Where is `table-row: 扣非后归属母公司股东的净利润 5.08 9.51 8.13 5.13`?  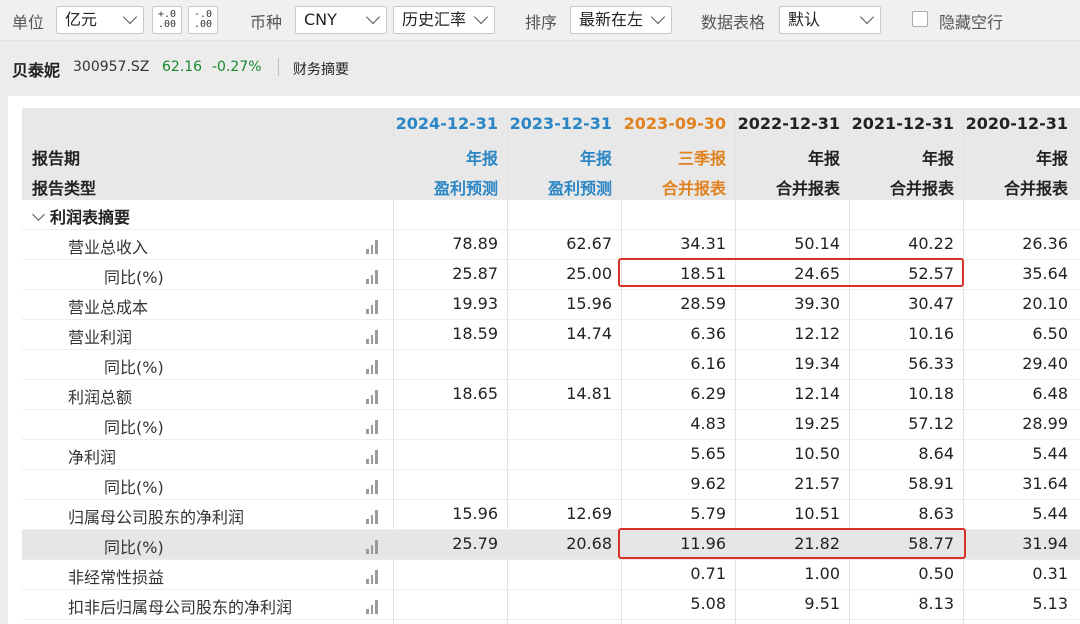 table-row: 扣非后归属母公司股东的净利润 5.08 9.51 8.13 5.13 is located at coordinates (551, 605).